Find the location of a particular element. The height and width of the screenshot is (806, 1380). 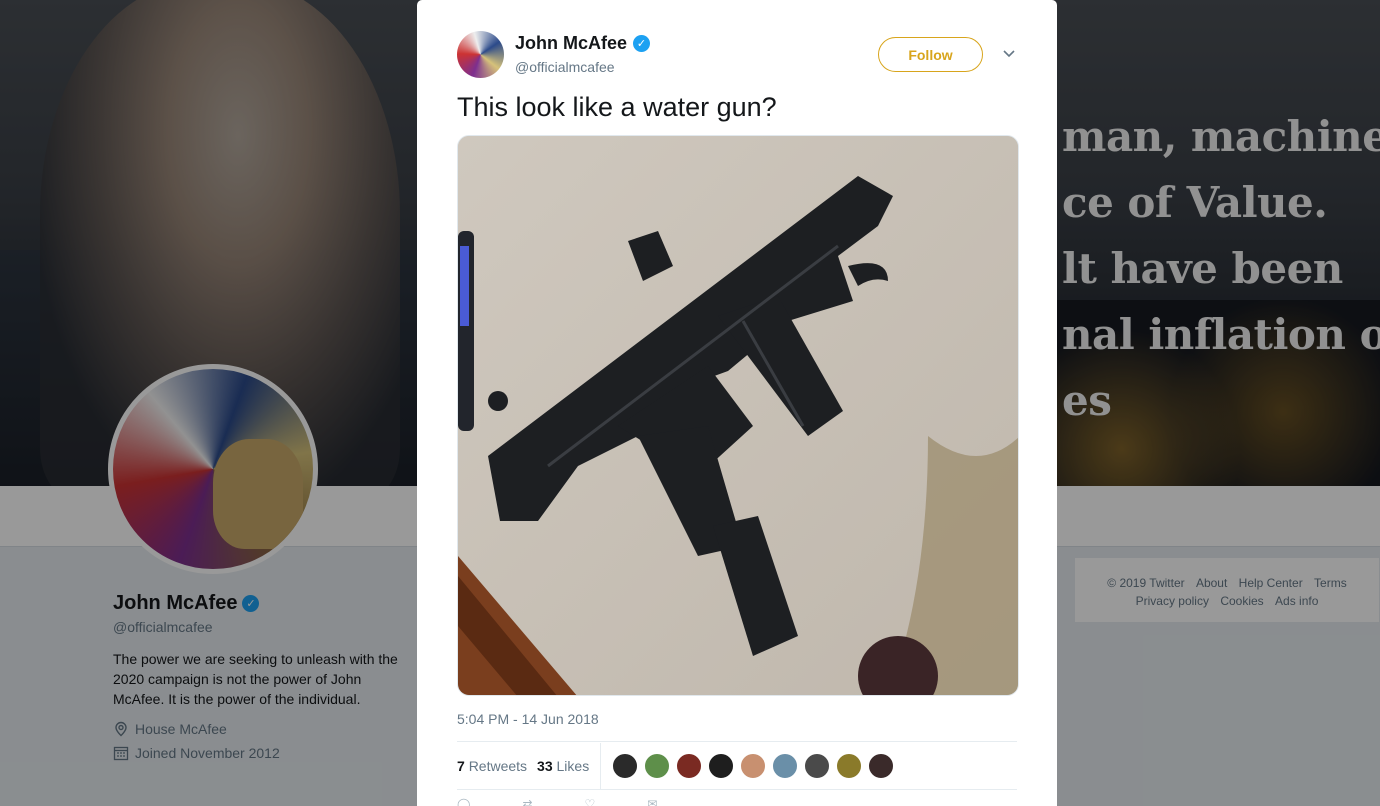

tweet-header: John McAfee ✓ @officialmcafee is located at coordinates (554, 54).